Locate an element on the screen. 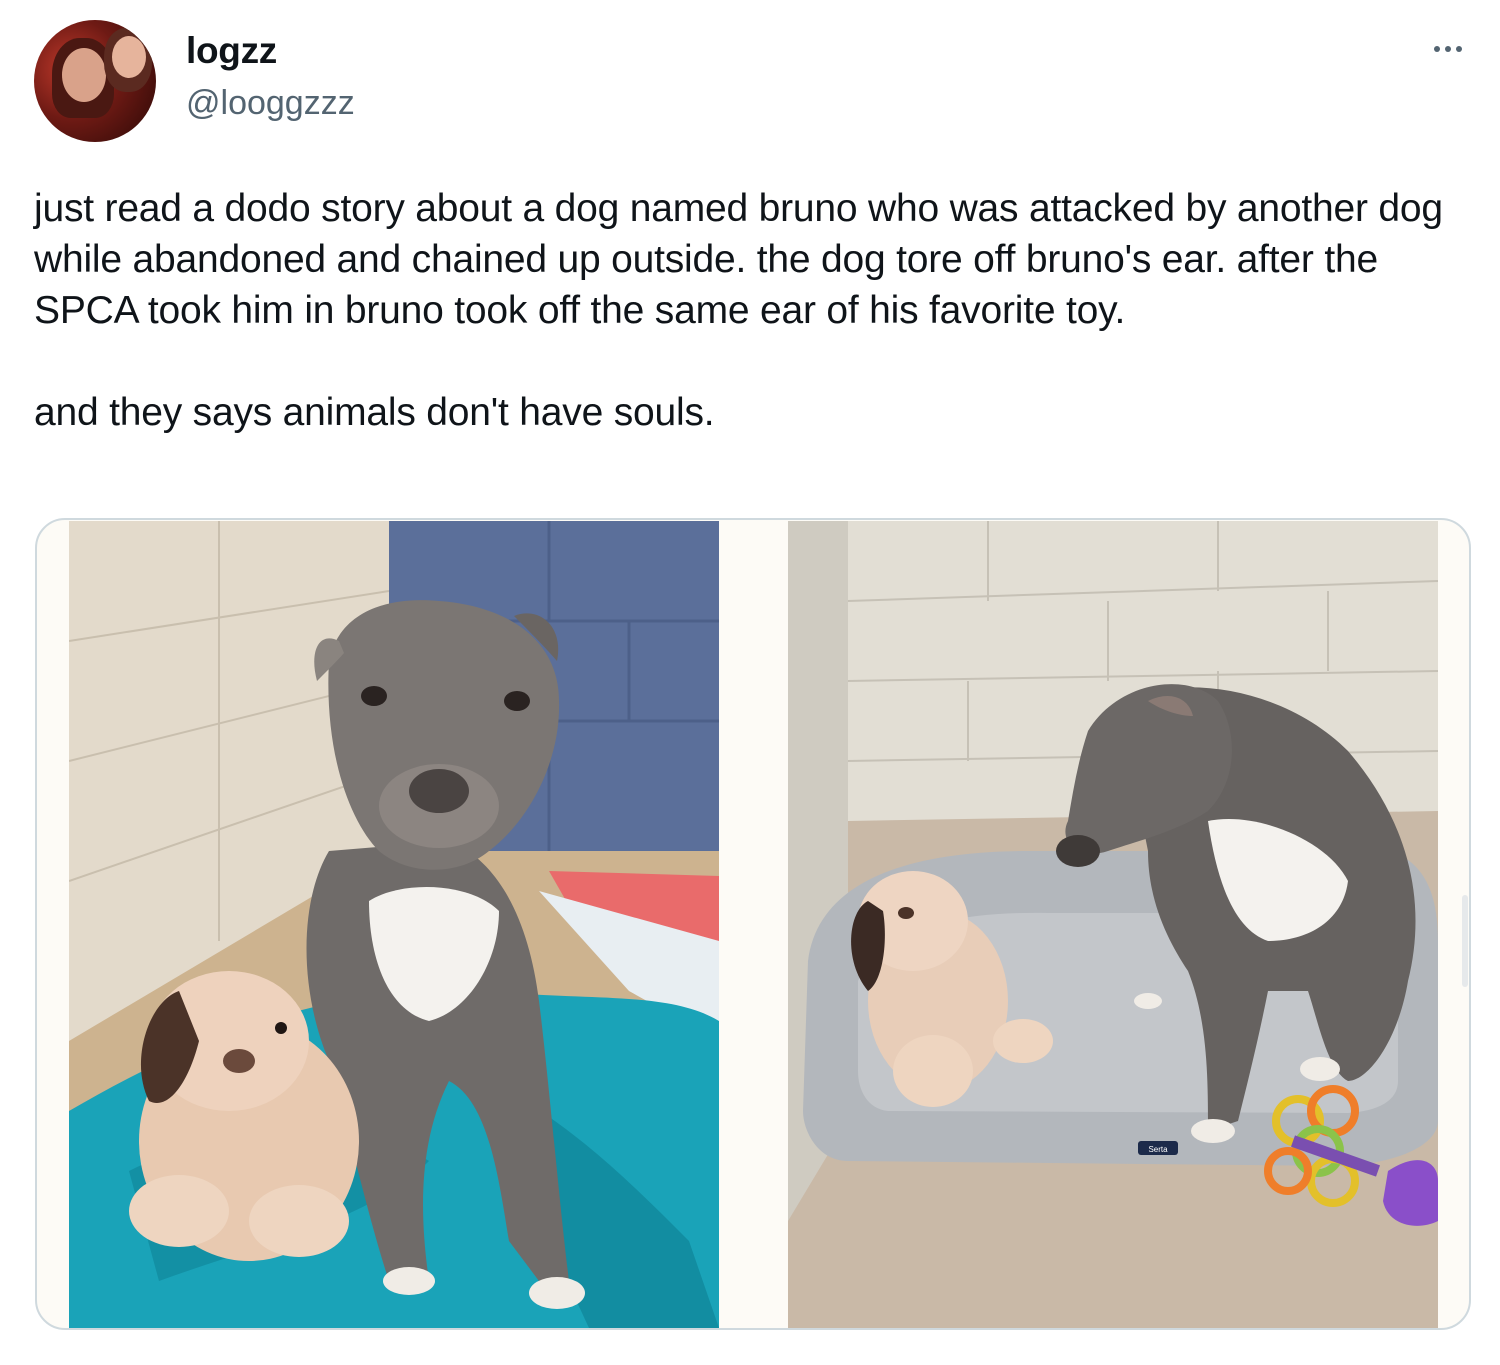  user-handle: @looggzzz is located at coordinates (270, 103).